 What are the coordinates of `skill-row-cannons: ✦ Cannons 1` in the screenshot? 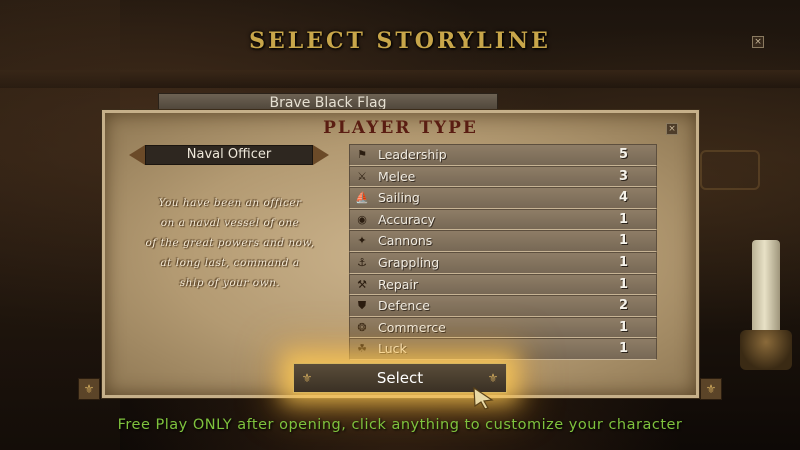 It's located at (503, 241).